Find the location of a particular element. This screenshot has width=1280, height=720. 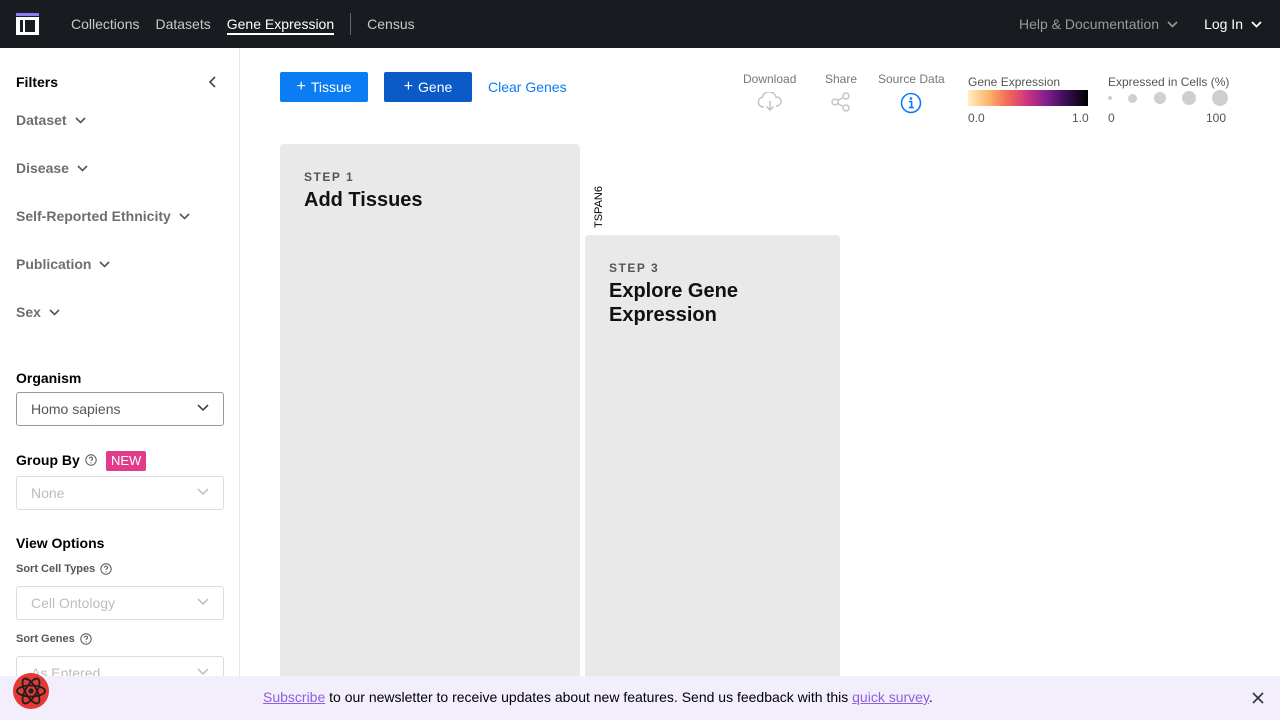

new-badge: NEW is located at coordinates (126, 461).